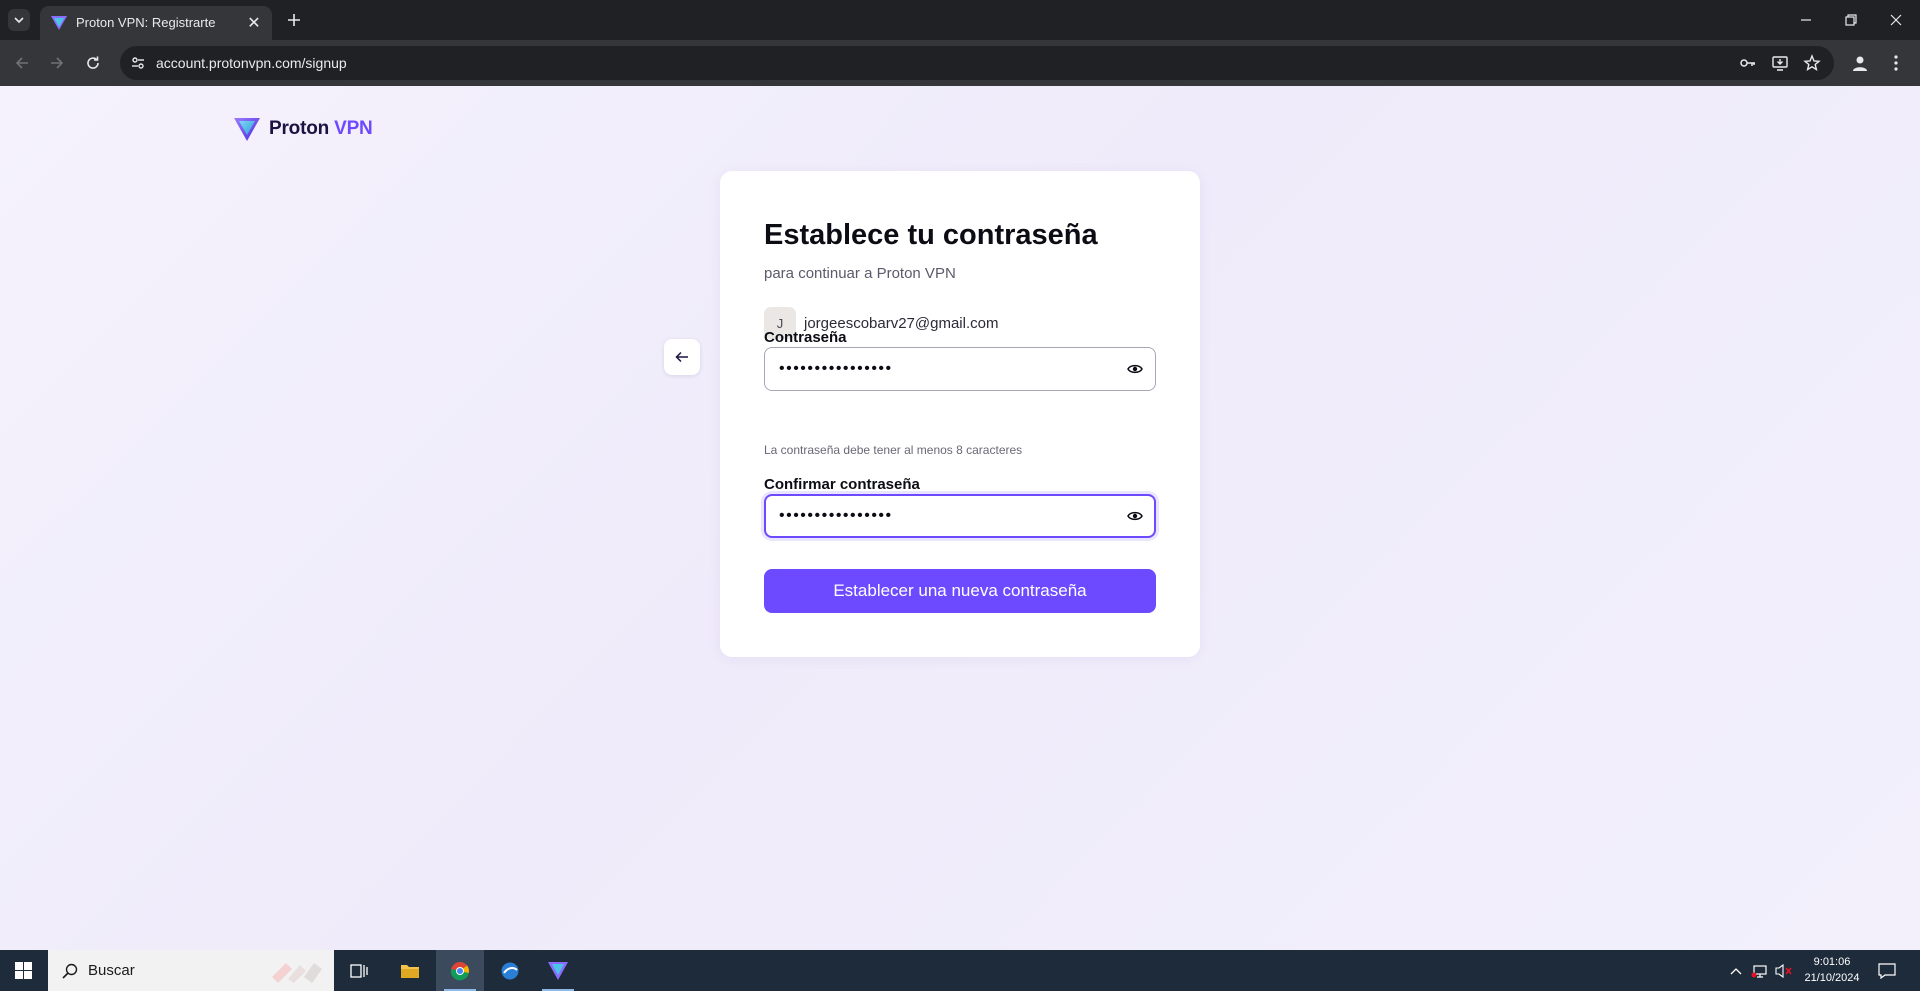  I want to click on reload-button, so click(93, 63).